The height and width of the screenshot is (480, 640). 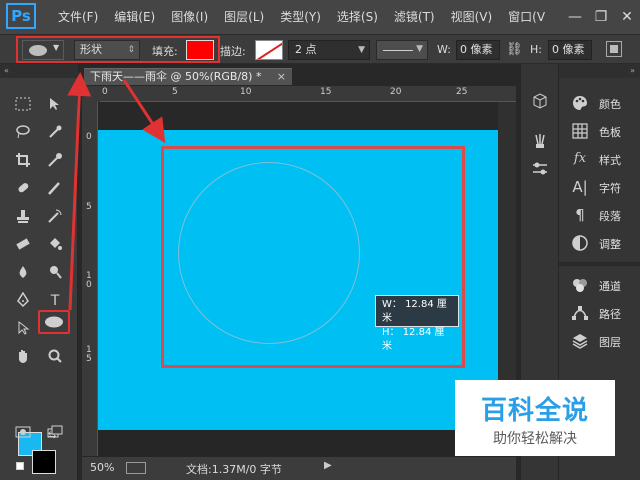 What do you see at coordinates (535, 439) in the screenshot?
I see `watermark-subtitle: 助你轻松解决` at bounding box center [535, 439].